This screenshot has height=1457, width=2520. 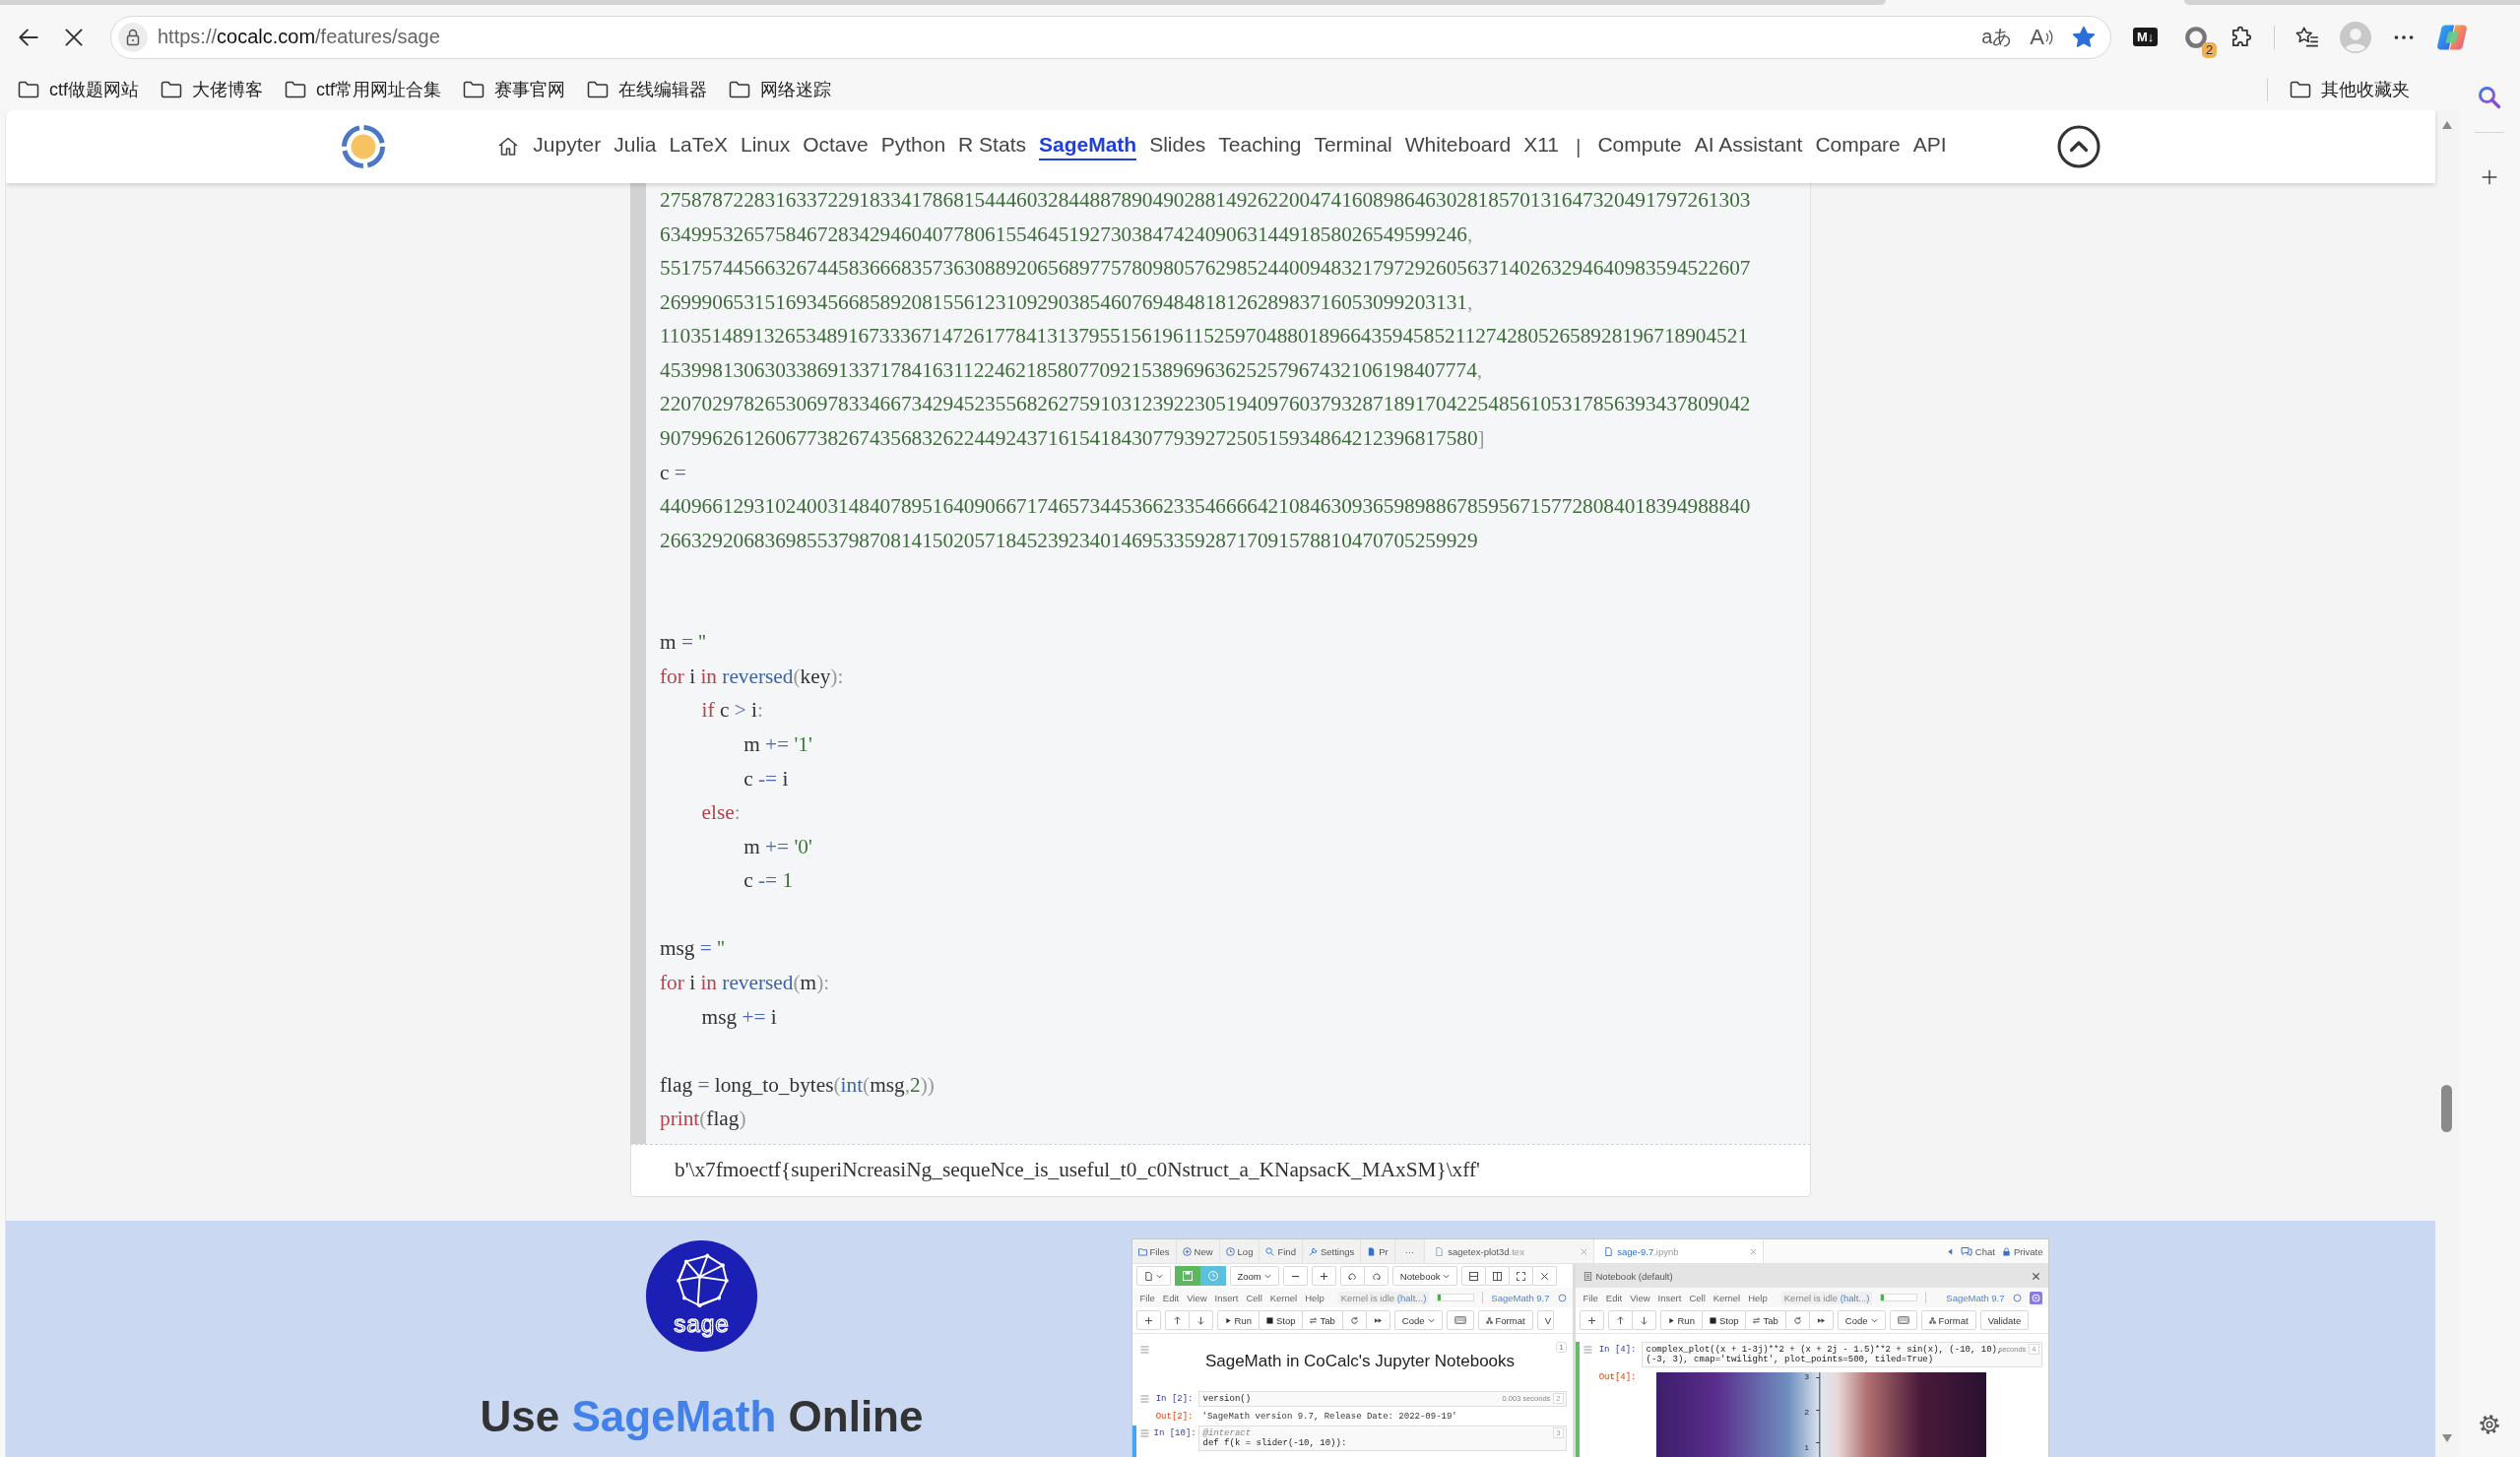 What do you see at coordinates (1640, 1297) in the screenshot?
I see `menu-item: View` at bounding box center [1640, 1297].